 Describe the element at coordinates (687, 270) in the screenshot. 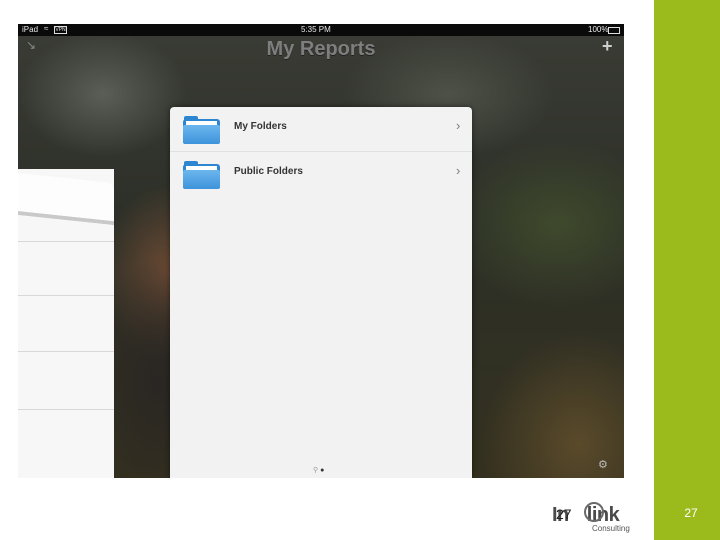

I see `green-side-bar` at that location.